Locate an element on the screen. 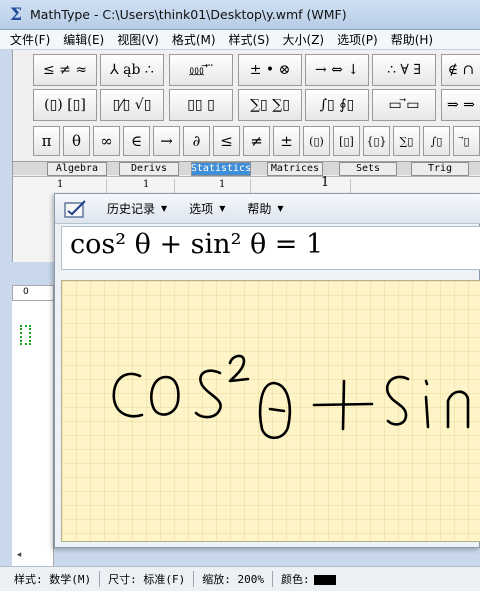  not-equal-symbol-button: ≠ is located at coordinates (256, 141).